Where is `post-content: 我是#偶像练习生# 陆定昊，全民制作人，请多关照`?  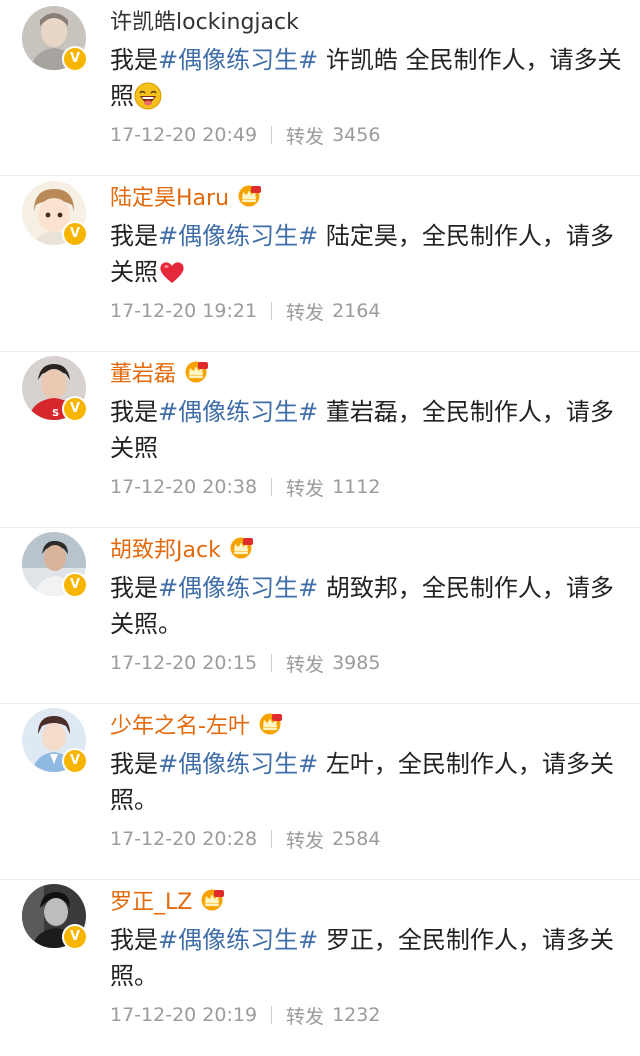 post-content: 我是#偶像练习生# 陆定昊，全民制作人，请多关照 is located at coordinates (367, 254).